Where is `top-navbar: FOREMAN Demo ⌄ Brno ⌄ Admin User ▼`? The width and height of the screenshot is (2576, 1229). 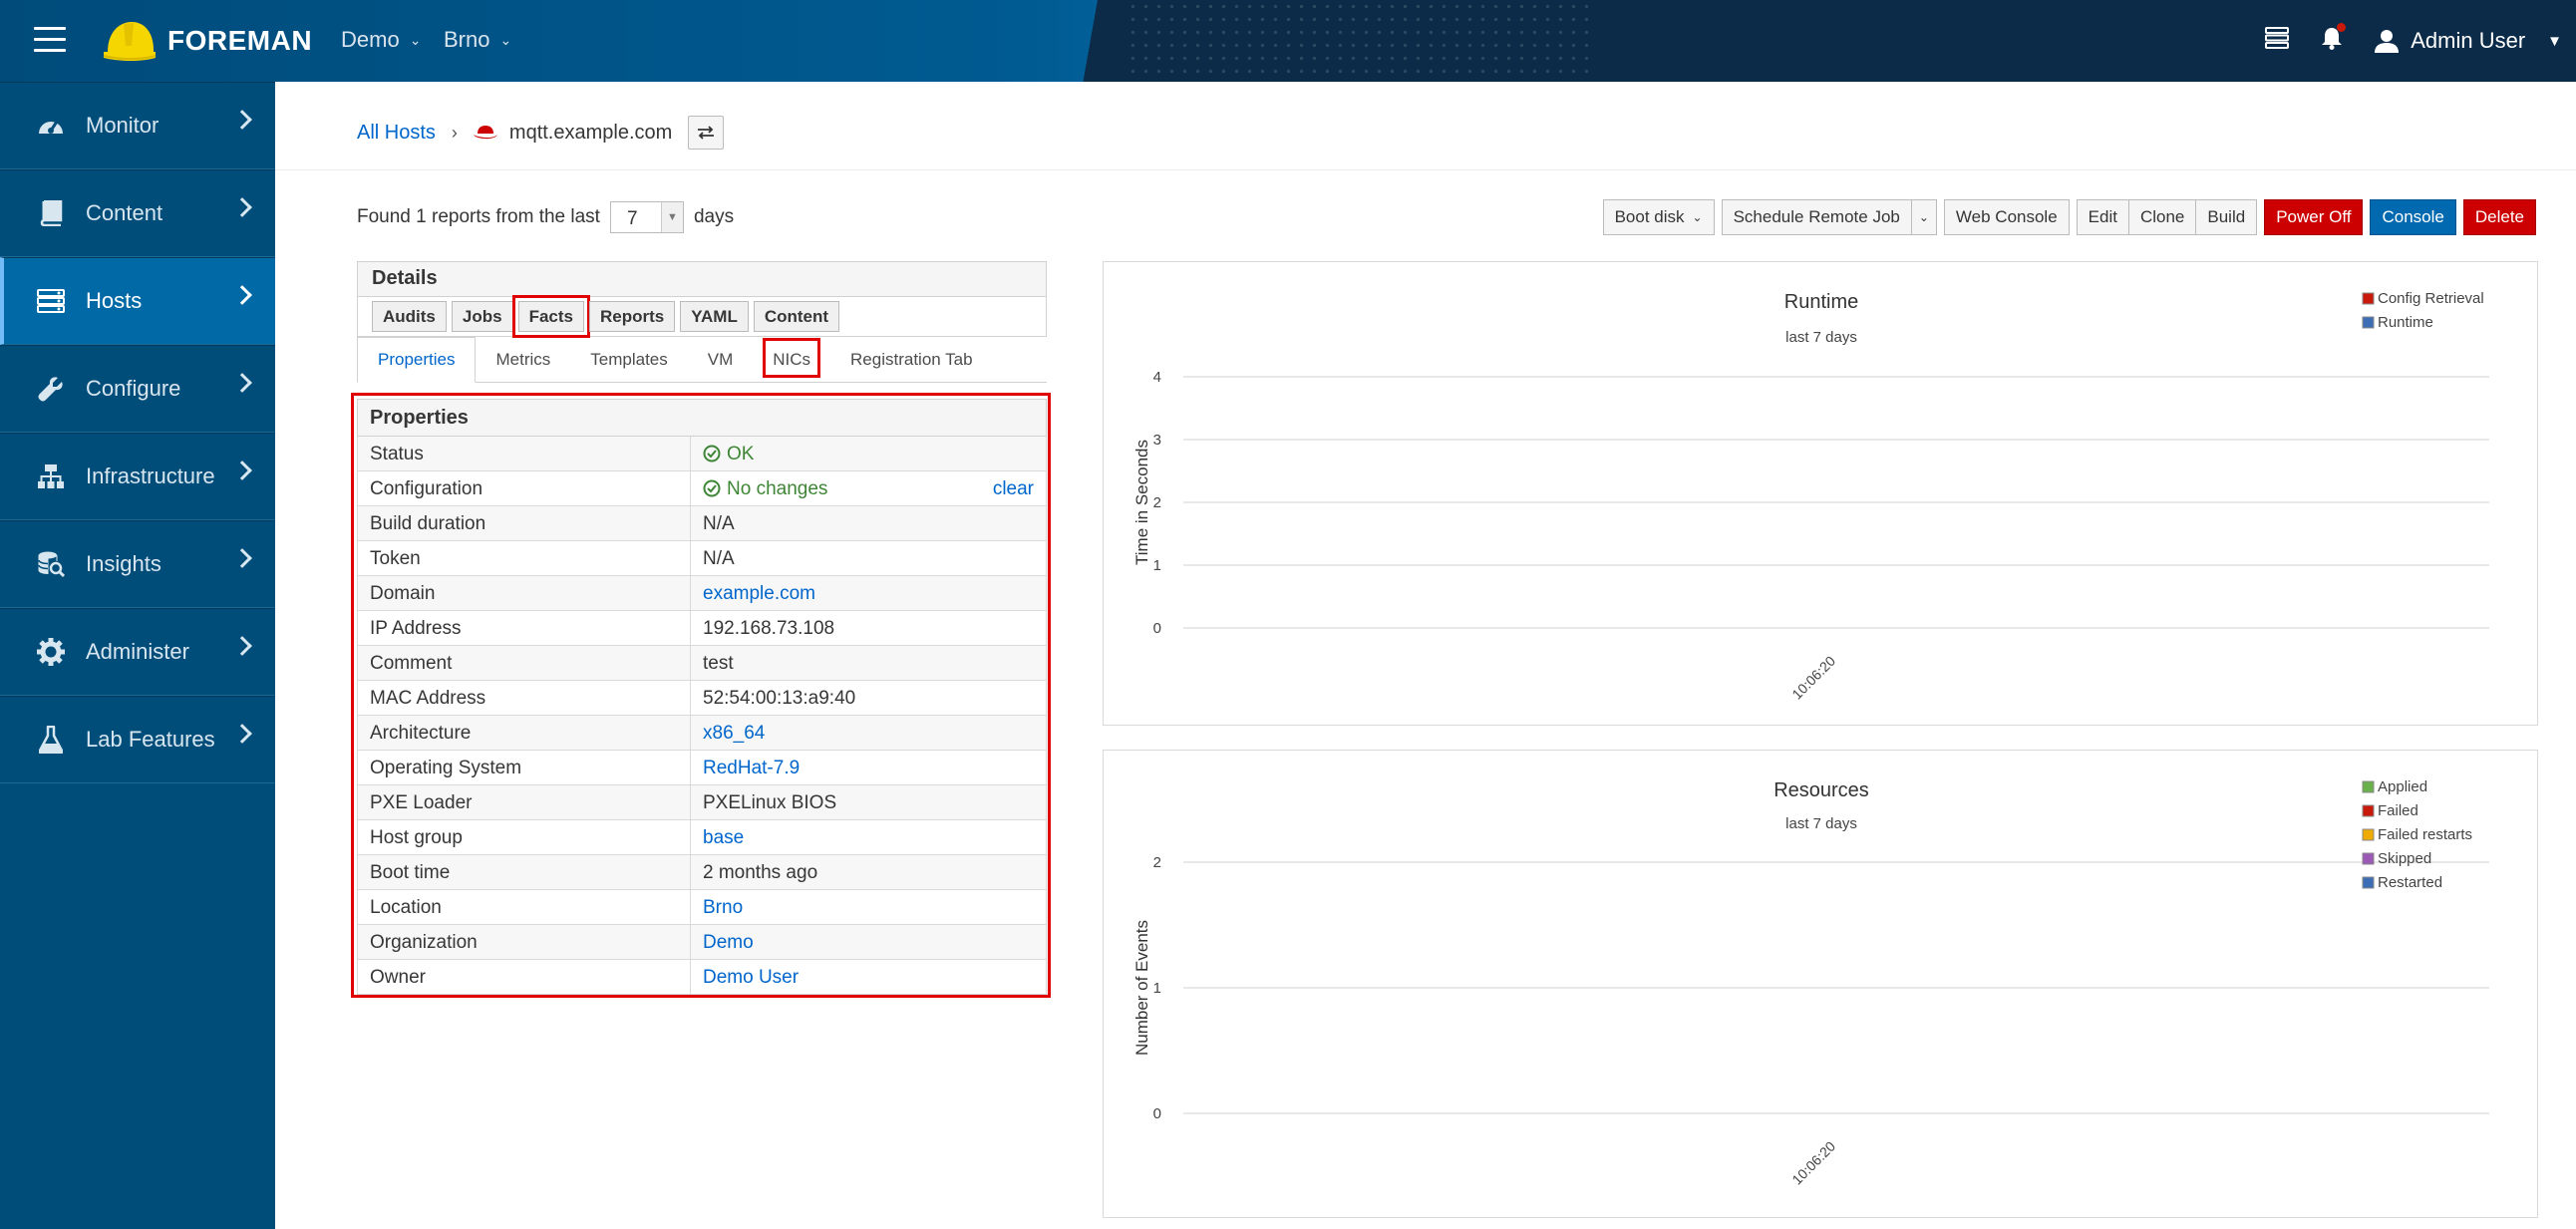 top-navbar: FOREMAN Demo ⌄ Brno ⌄ Admin User ▼ is located at coordinates (1288, 41).